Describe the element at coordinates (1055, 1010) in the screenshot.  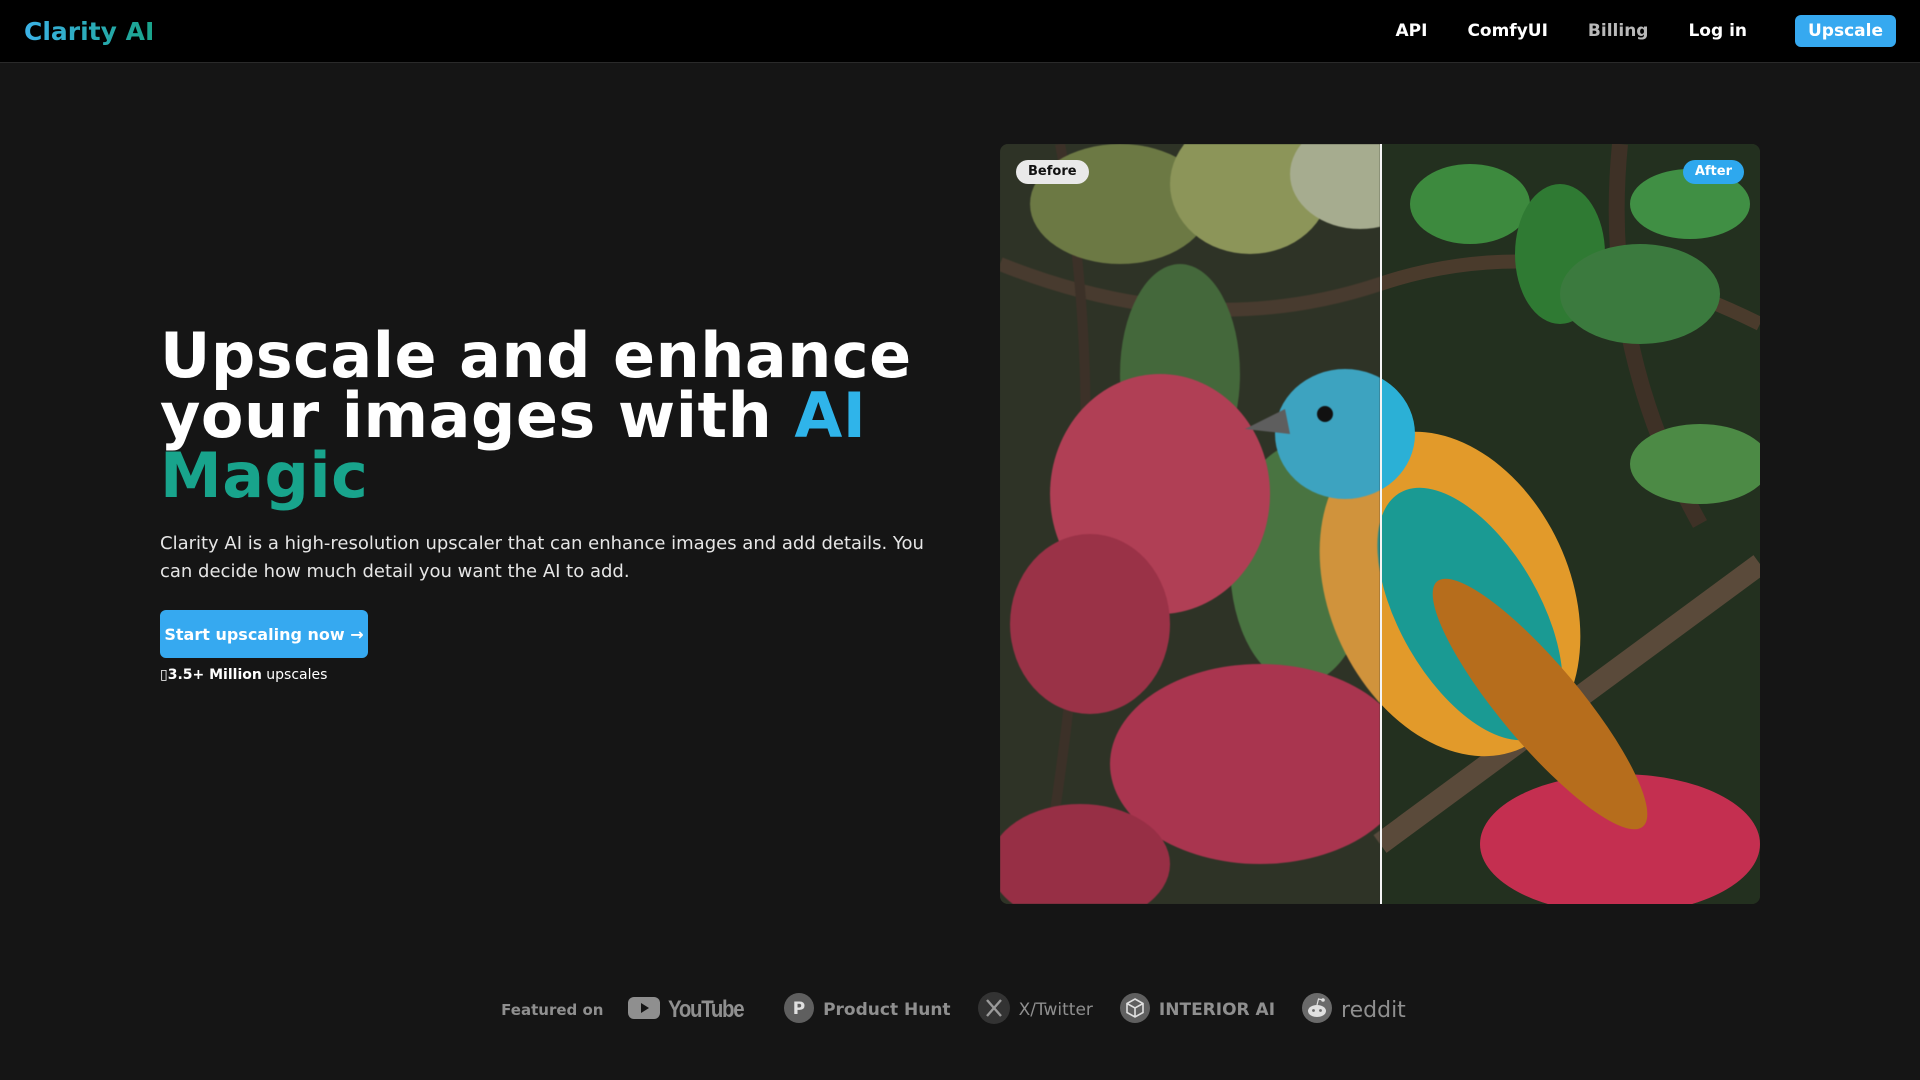
I see `brand-x-twitter-label: X/Twitter` at that location.